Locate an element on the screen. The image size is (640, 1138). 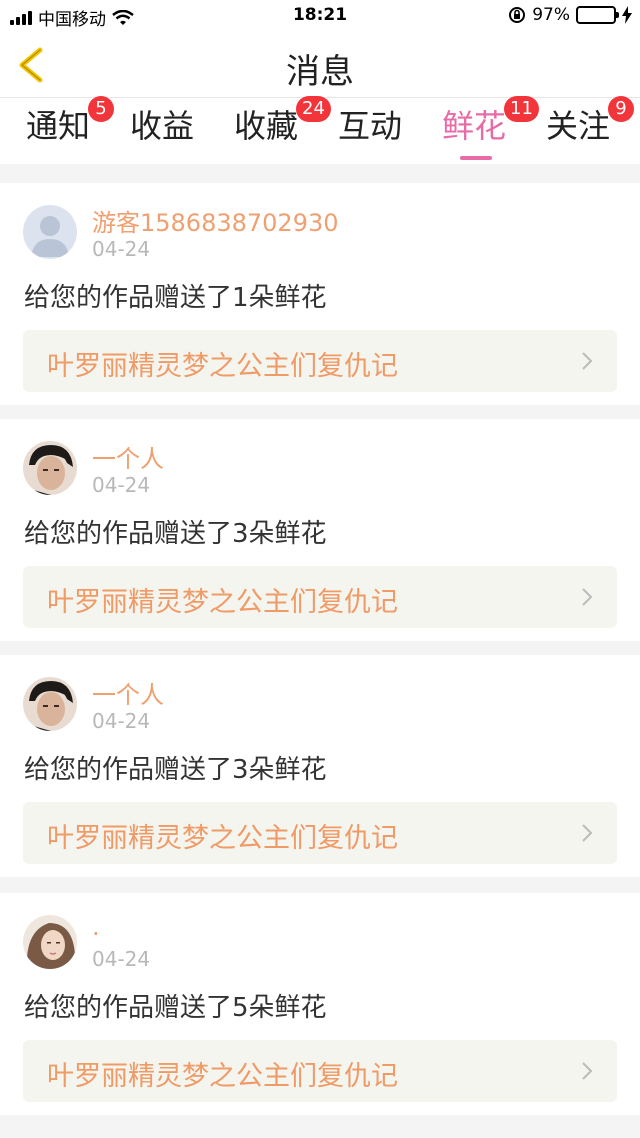
message-text: 给您的作品赠送了5朵鲜花 is located at coordinates (175, 1008).